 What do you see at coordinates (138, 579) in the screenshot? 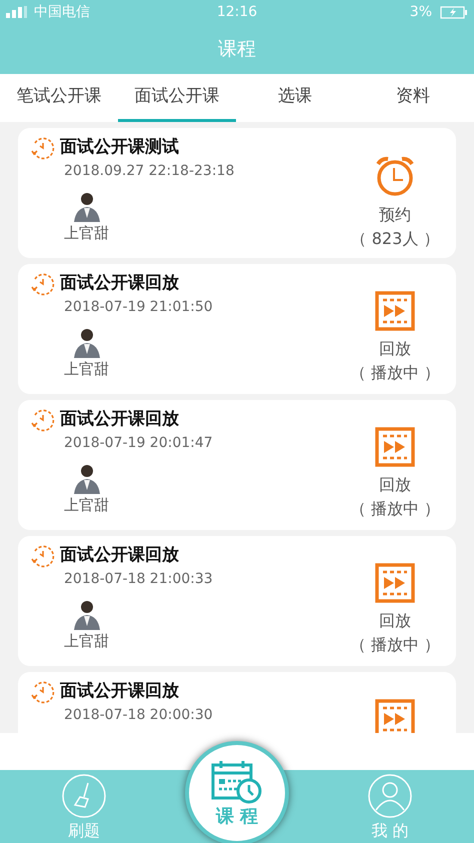
I see `course-time: 2018-07-18 21:00:33` at bounding box center [138, 579].